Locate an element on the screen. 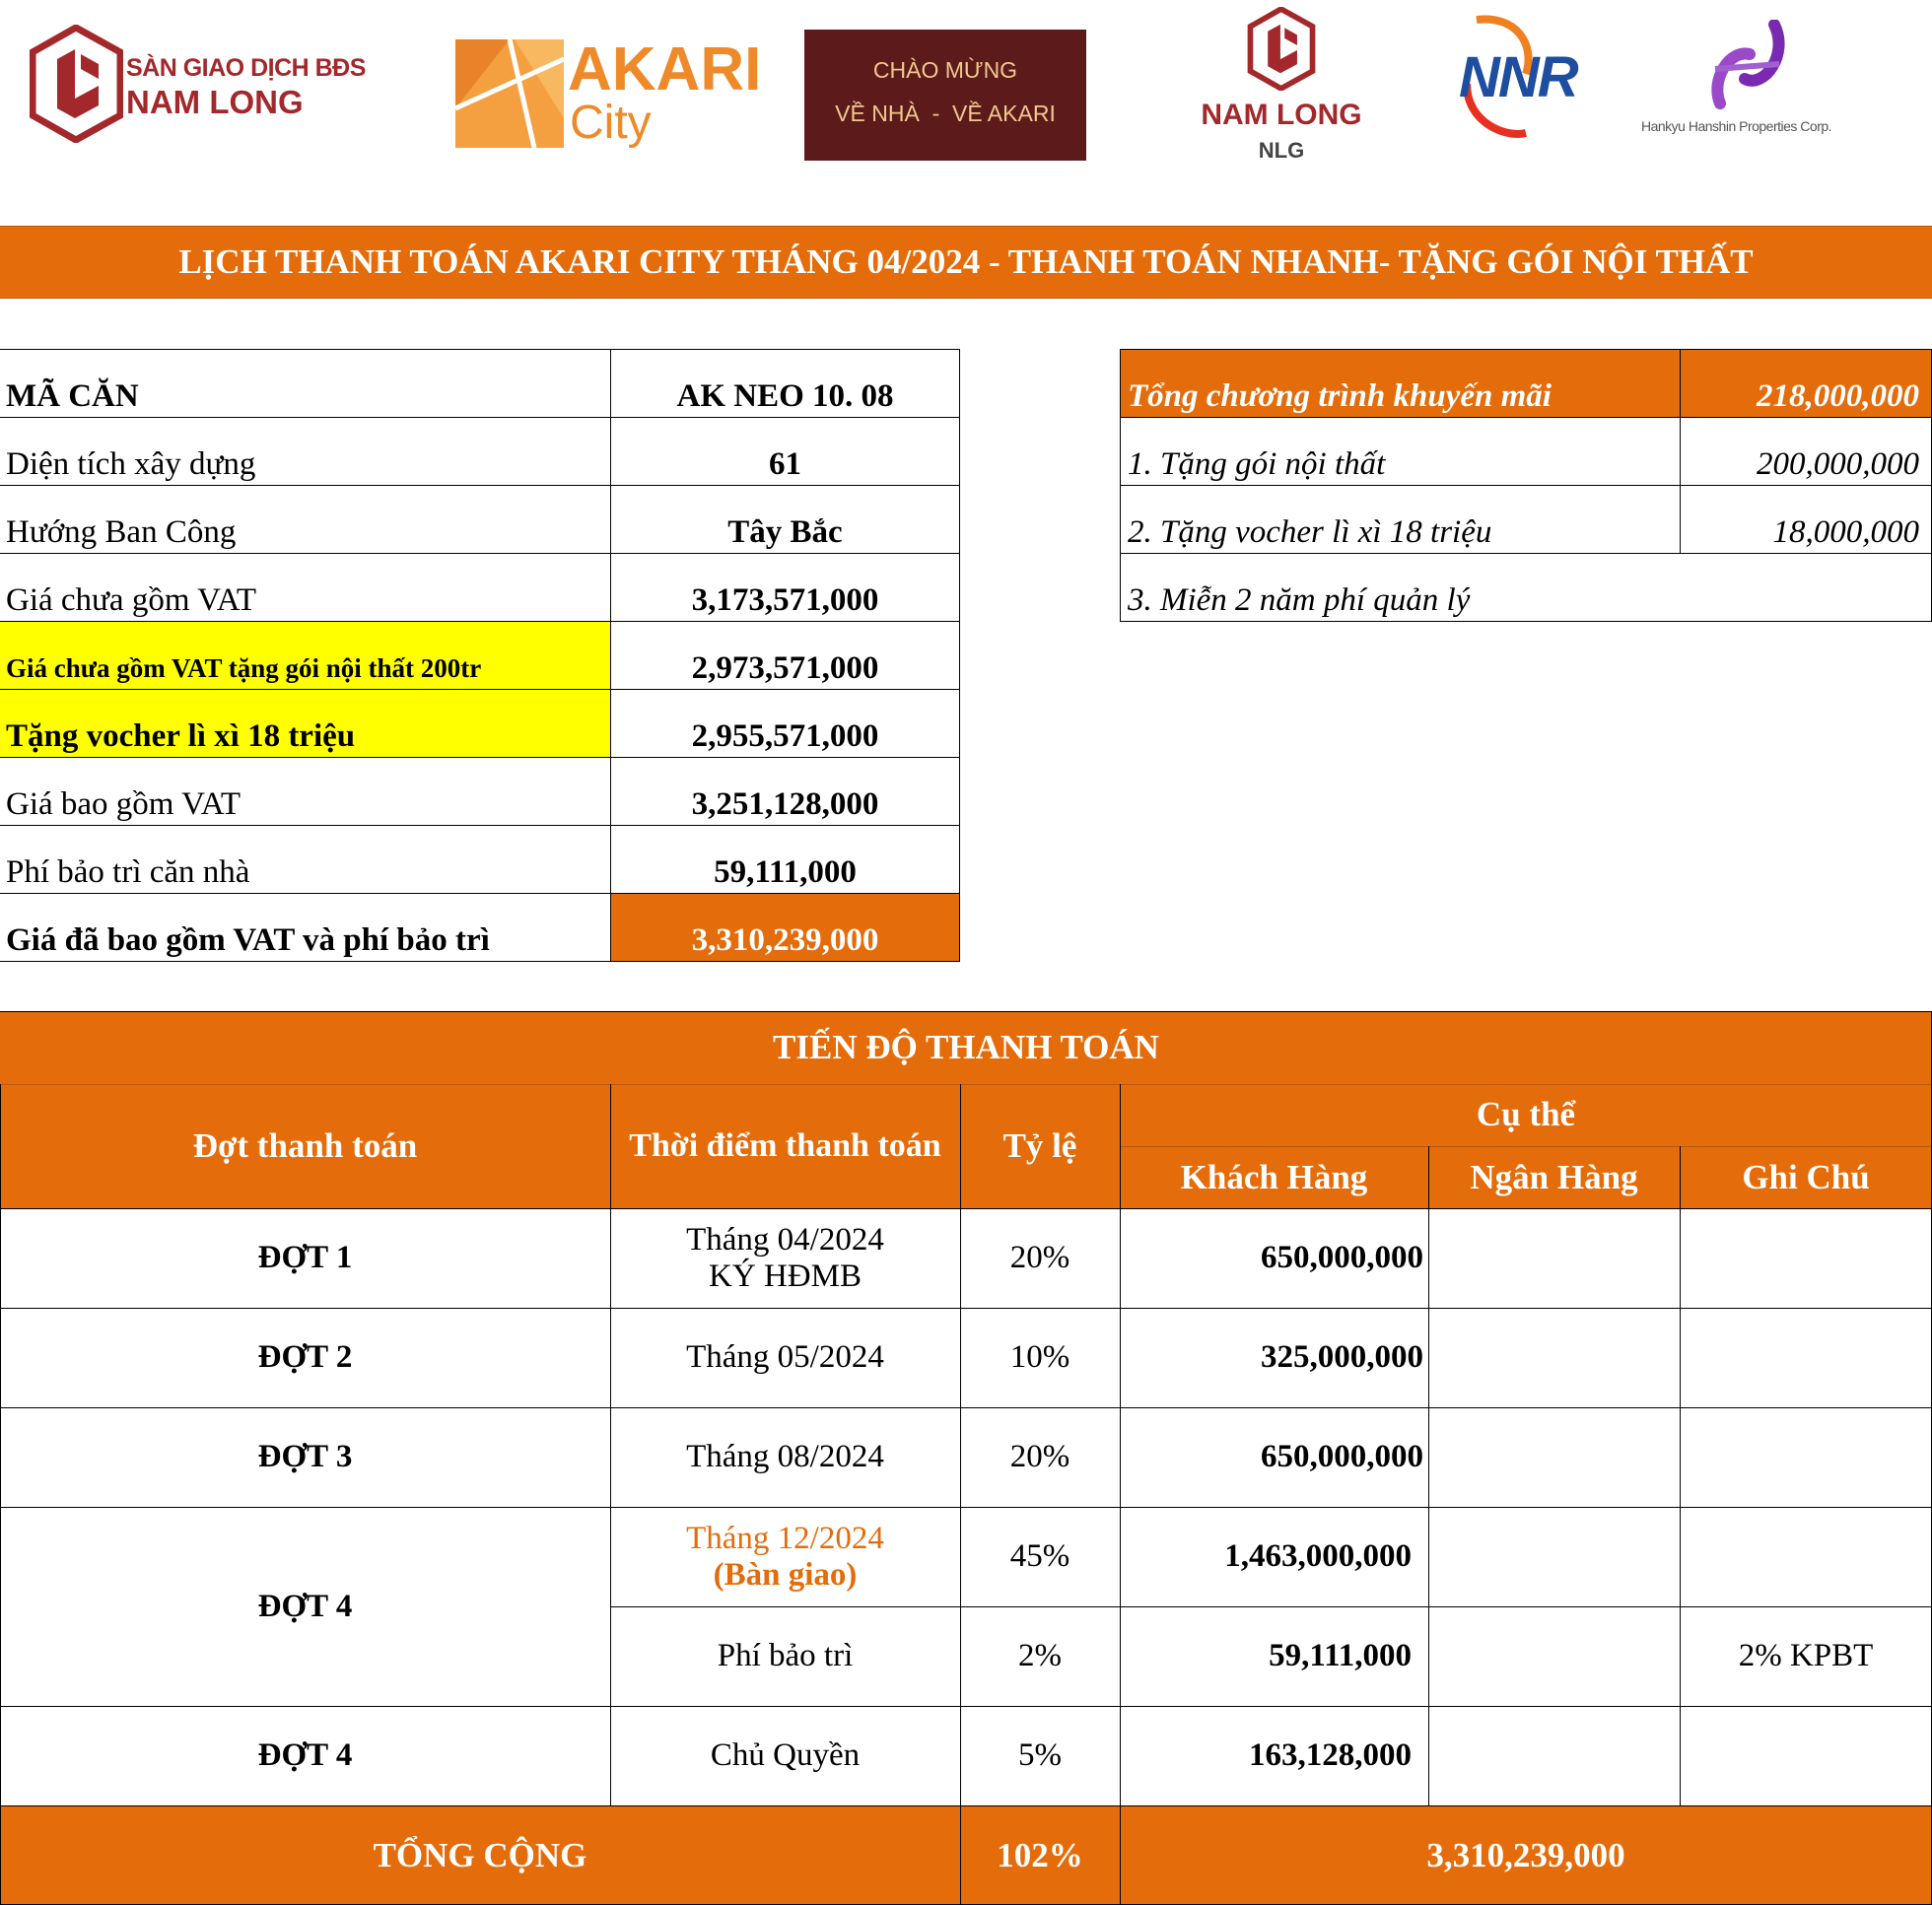 The height and width of the screenshot is (1905, 1932). row4-time-cell: Tháng 12/2024 (Bàn giao) is located at coordinates (785, 1556).